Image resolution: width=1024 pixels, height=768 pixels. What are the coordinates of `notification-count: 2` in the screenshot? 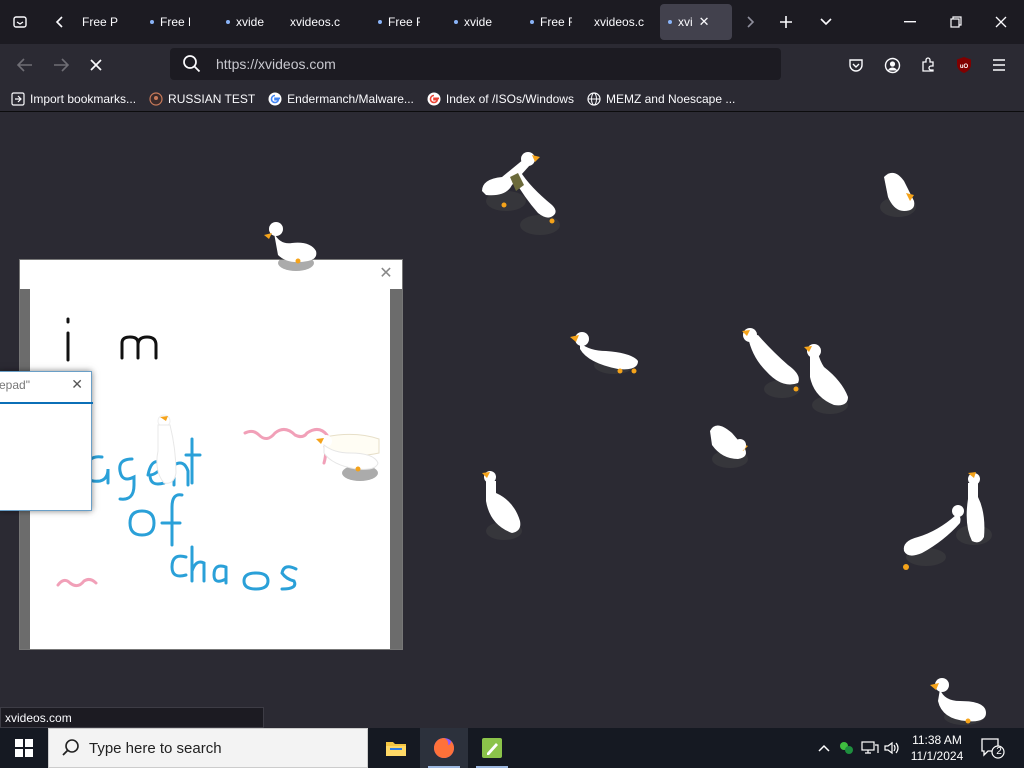 It's located at (999, 751).